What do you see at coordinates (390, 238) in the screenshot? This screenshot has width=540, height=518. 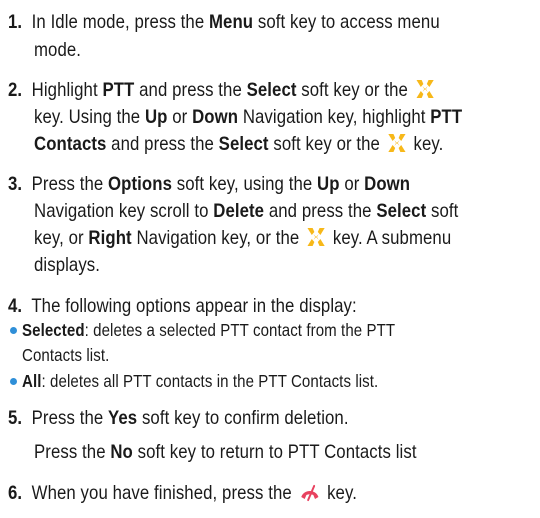 I see `step-text: key. A submenu` at bounding box center [390, 238].